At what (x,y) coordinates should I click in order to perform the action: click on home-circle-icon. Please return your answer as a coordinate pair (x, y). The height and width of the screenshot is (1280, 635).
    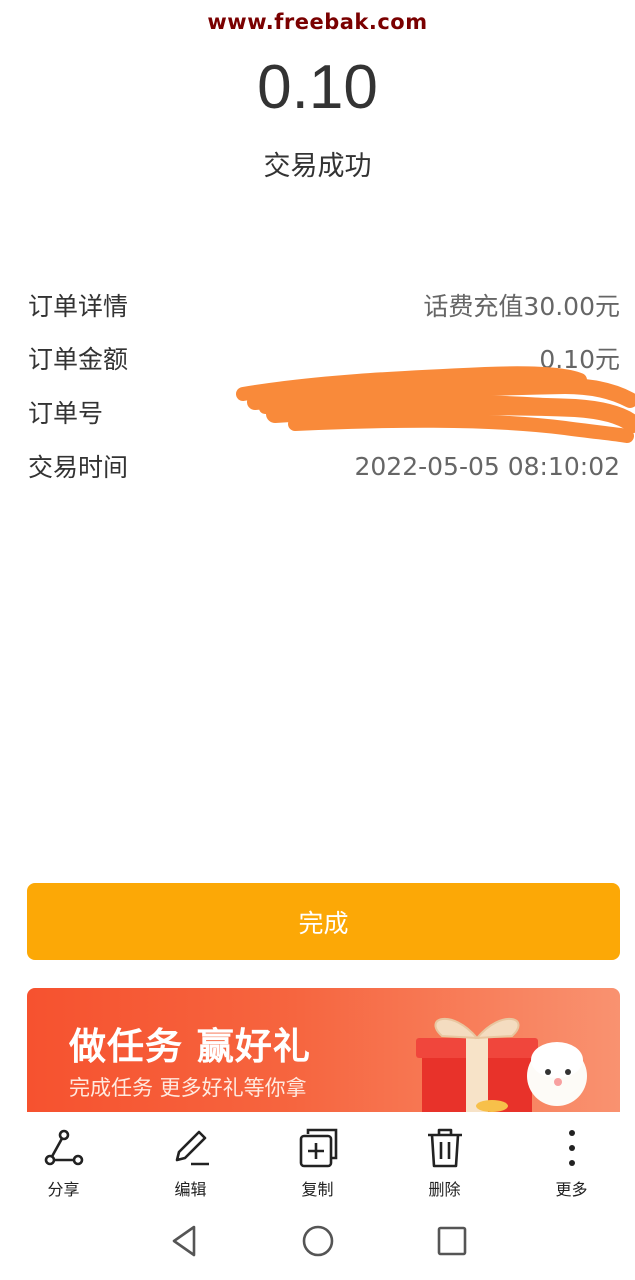
    Looking at the image, I should click on (318, 1241).